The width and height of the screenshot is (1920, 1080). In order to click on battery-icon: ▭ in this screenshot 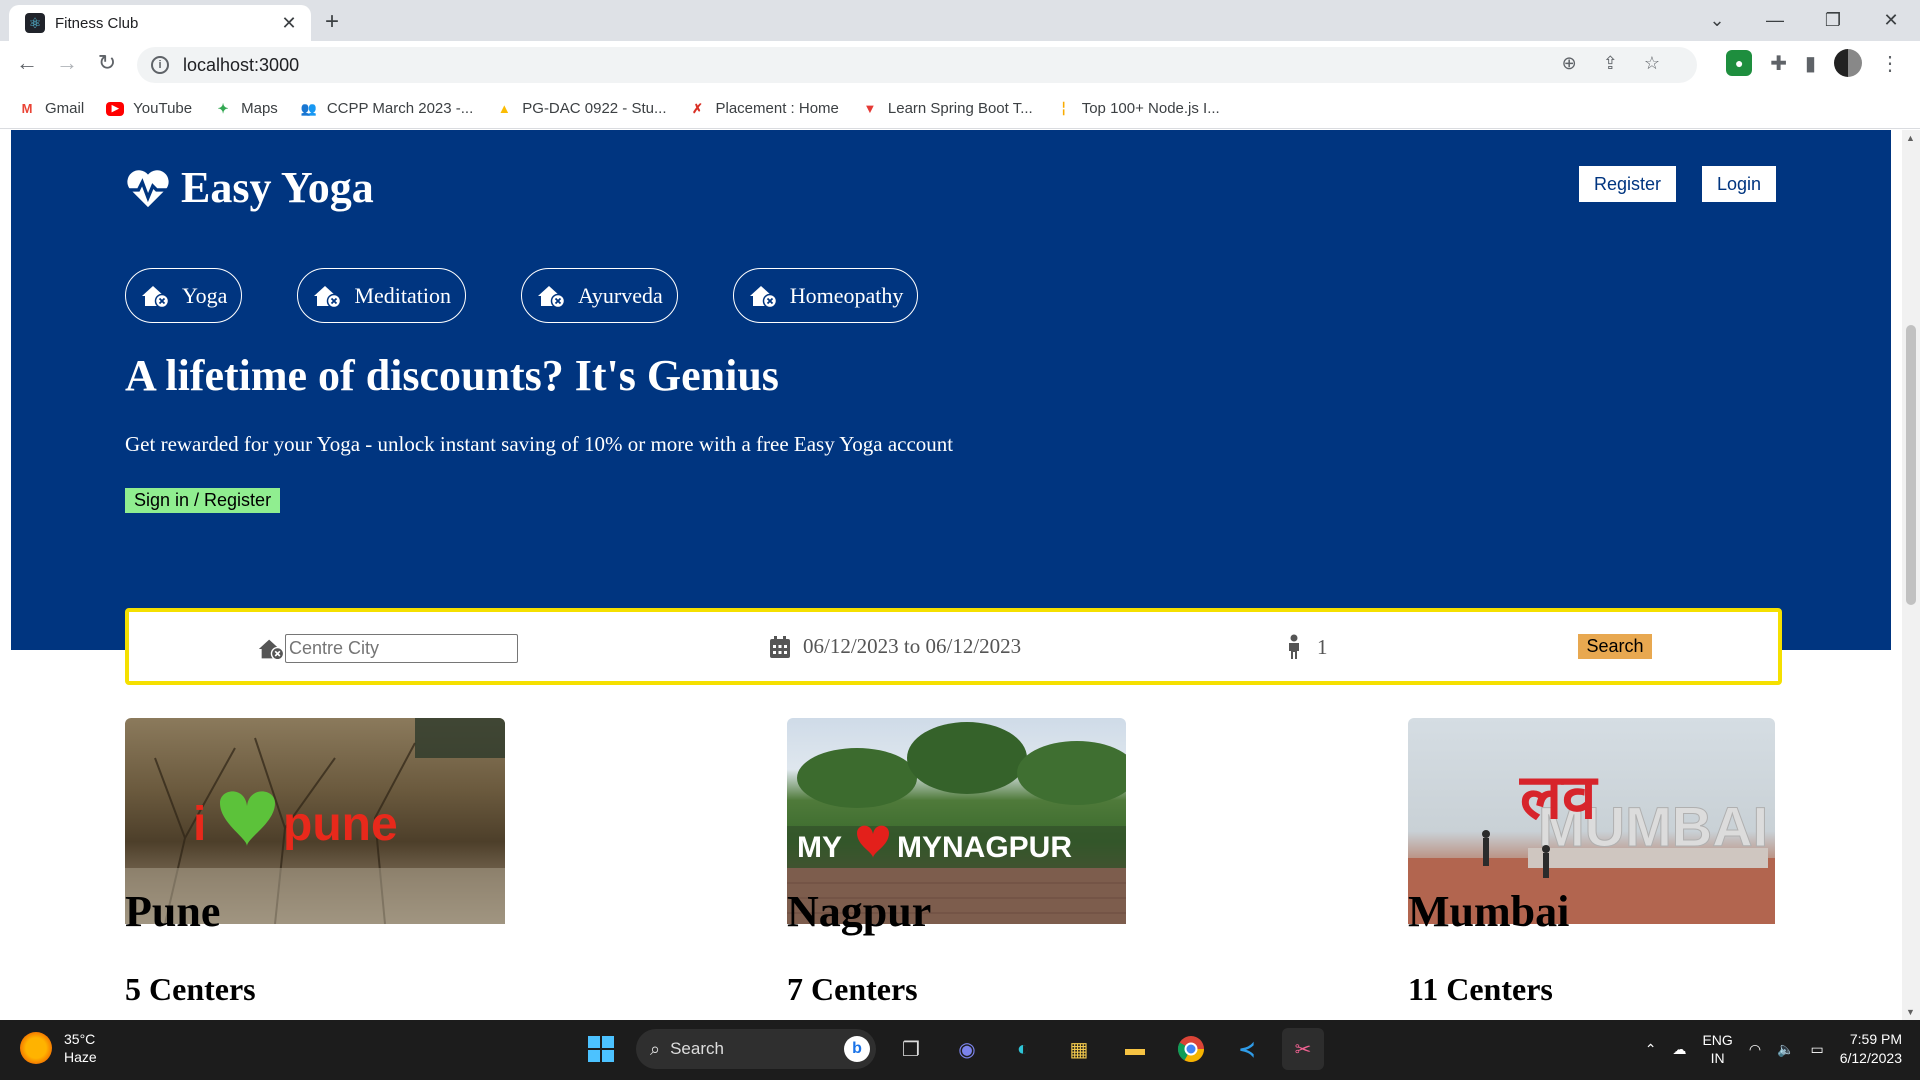, I will do `click(1816, 1049)`.